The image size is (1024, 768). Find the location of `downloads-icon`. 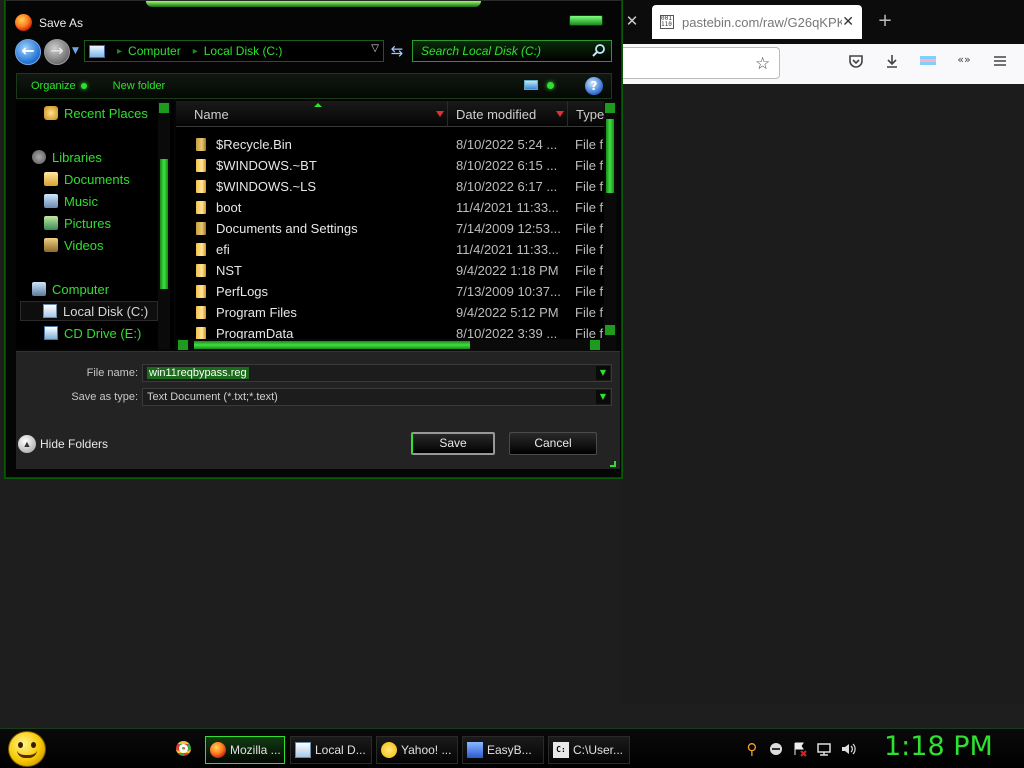

downloads-icon is located at coordinates (892, 63).